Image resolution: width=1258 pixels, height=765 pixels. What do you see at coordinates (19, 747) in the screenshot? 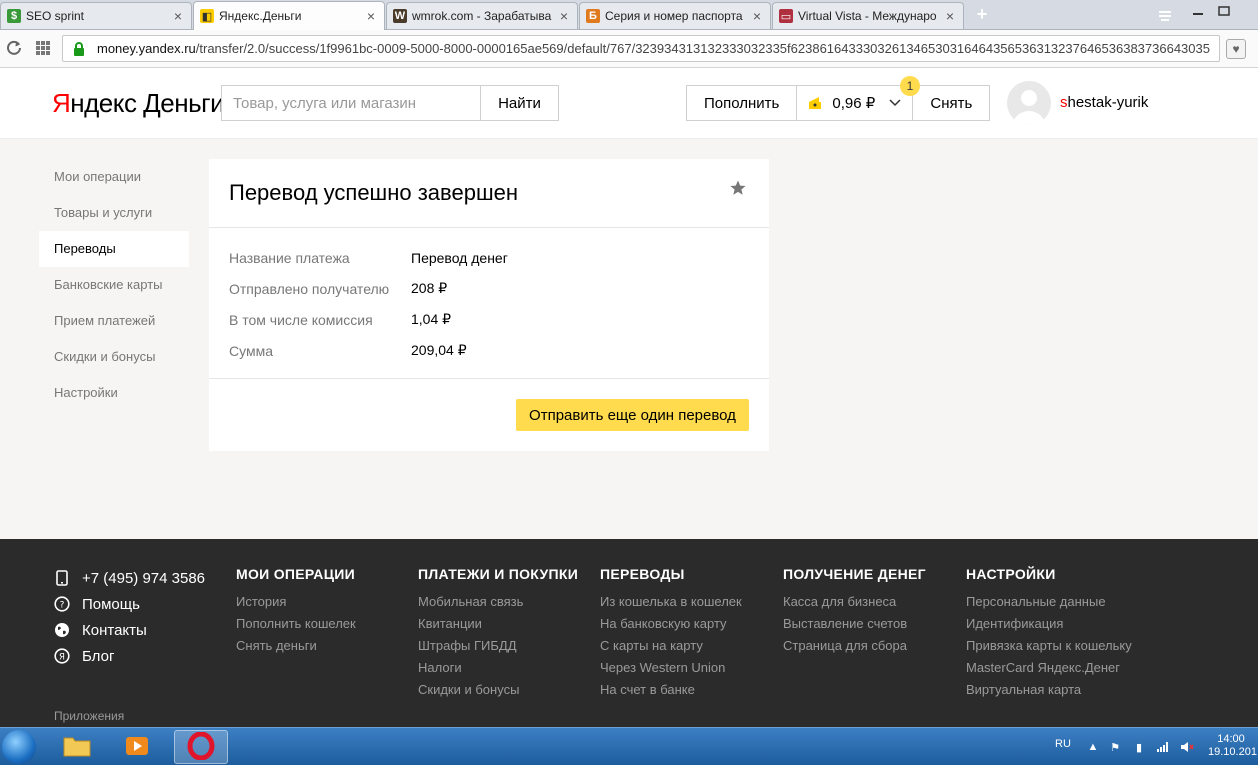
I see `start-button` at bounding box center [19, 747].